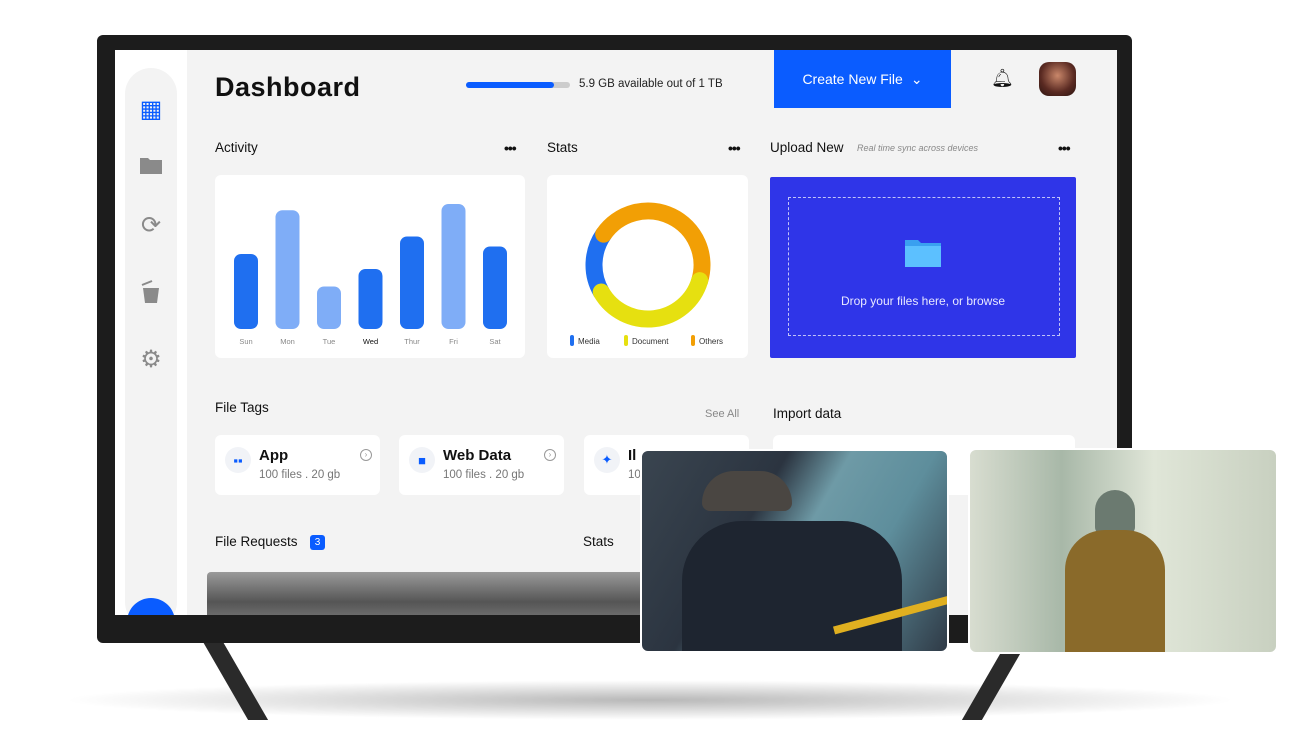 The width and height of the screenshot is (1311, 738). I want to click on legend-label: Others, so click(711, 341).